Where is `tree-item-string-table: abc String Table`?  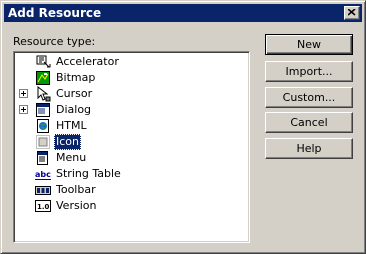 tree-item-string-table: abc String Table is located at coordinates (129, 174).